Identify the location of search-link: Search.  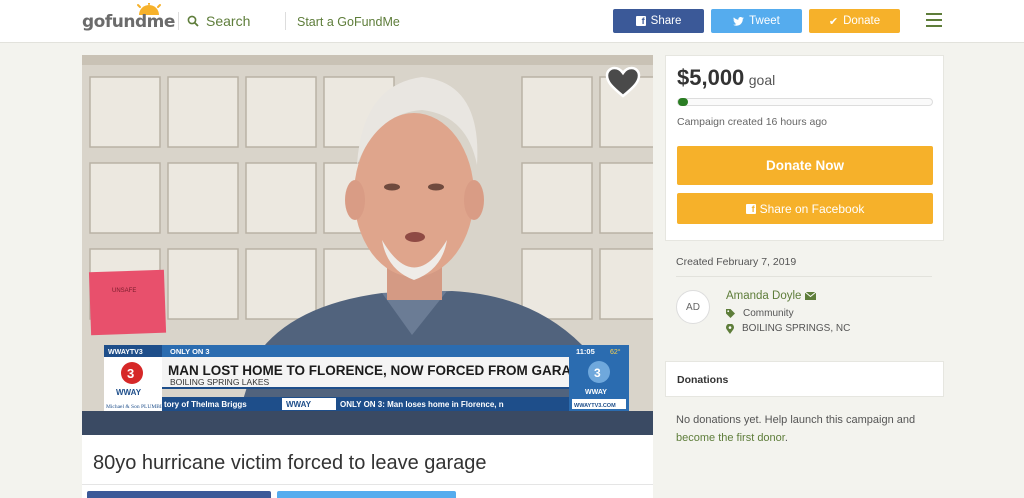
(218, 21).